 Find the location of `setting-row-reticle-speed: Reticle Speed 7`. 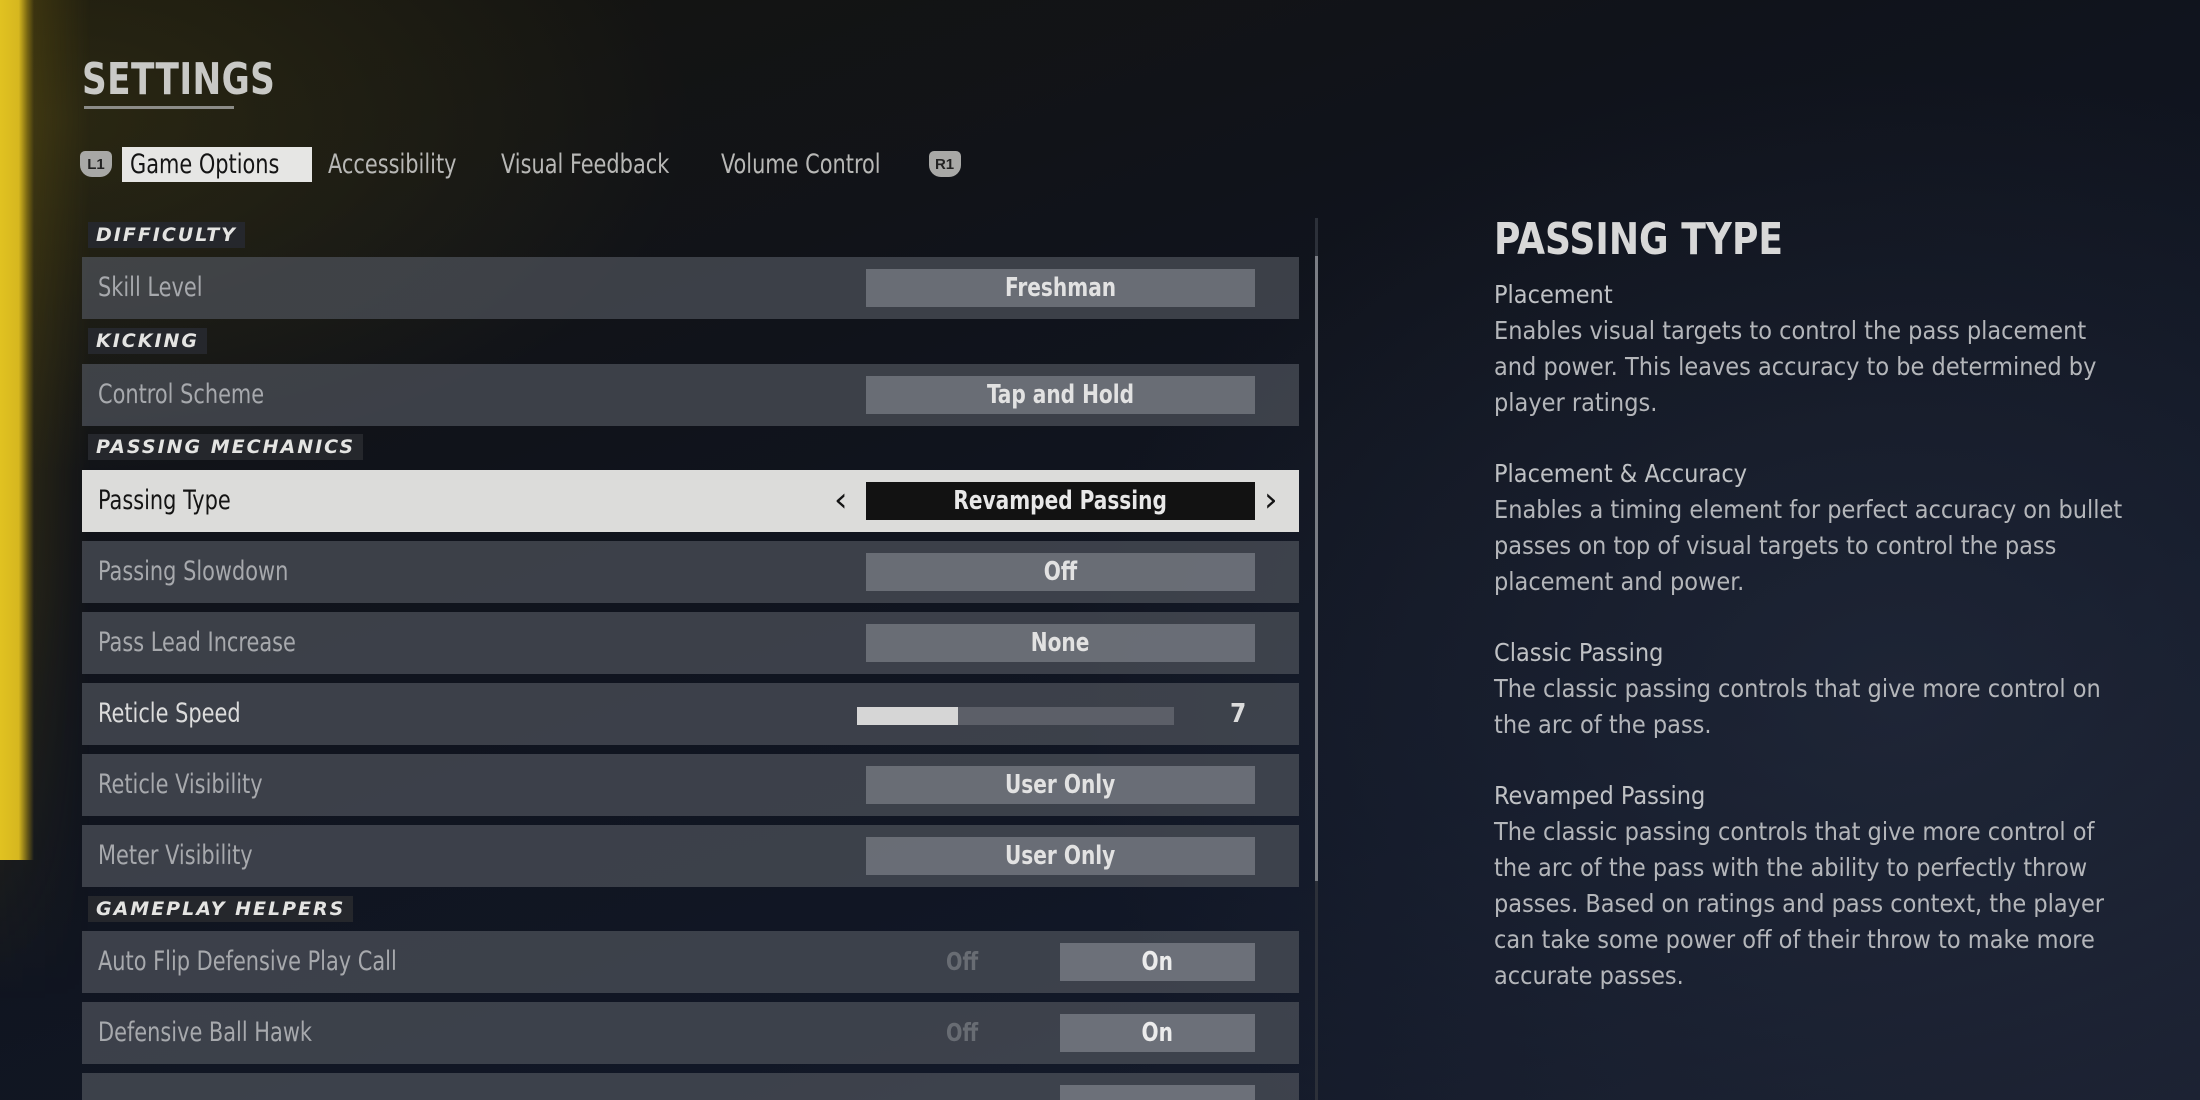

setting-row-reticle-speed: Reticle Speed 7 is located at coordinates (690, 714).